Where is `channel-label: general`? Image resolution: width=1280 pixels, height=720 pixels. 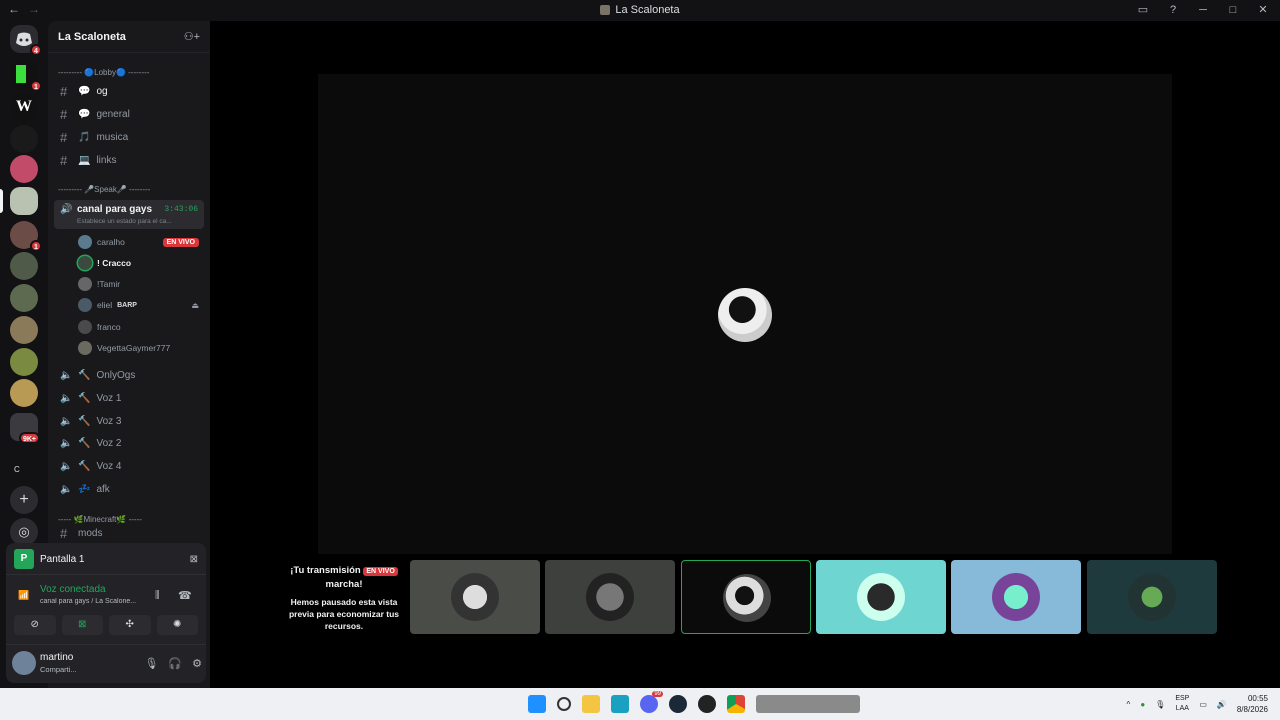 channel-label: general is located at coordinates (113, 114).